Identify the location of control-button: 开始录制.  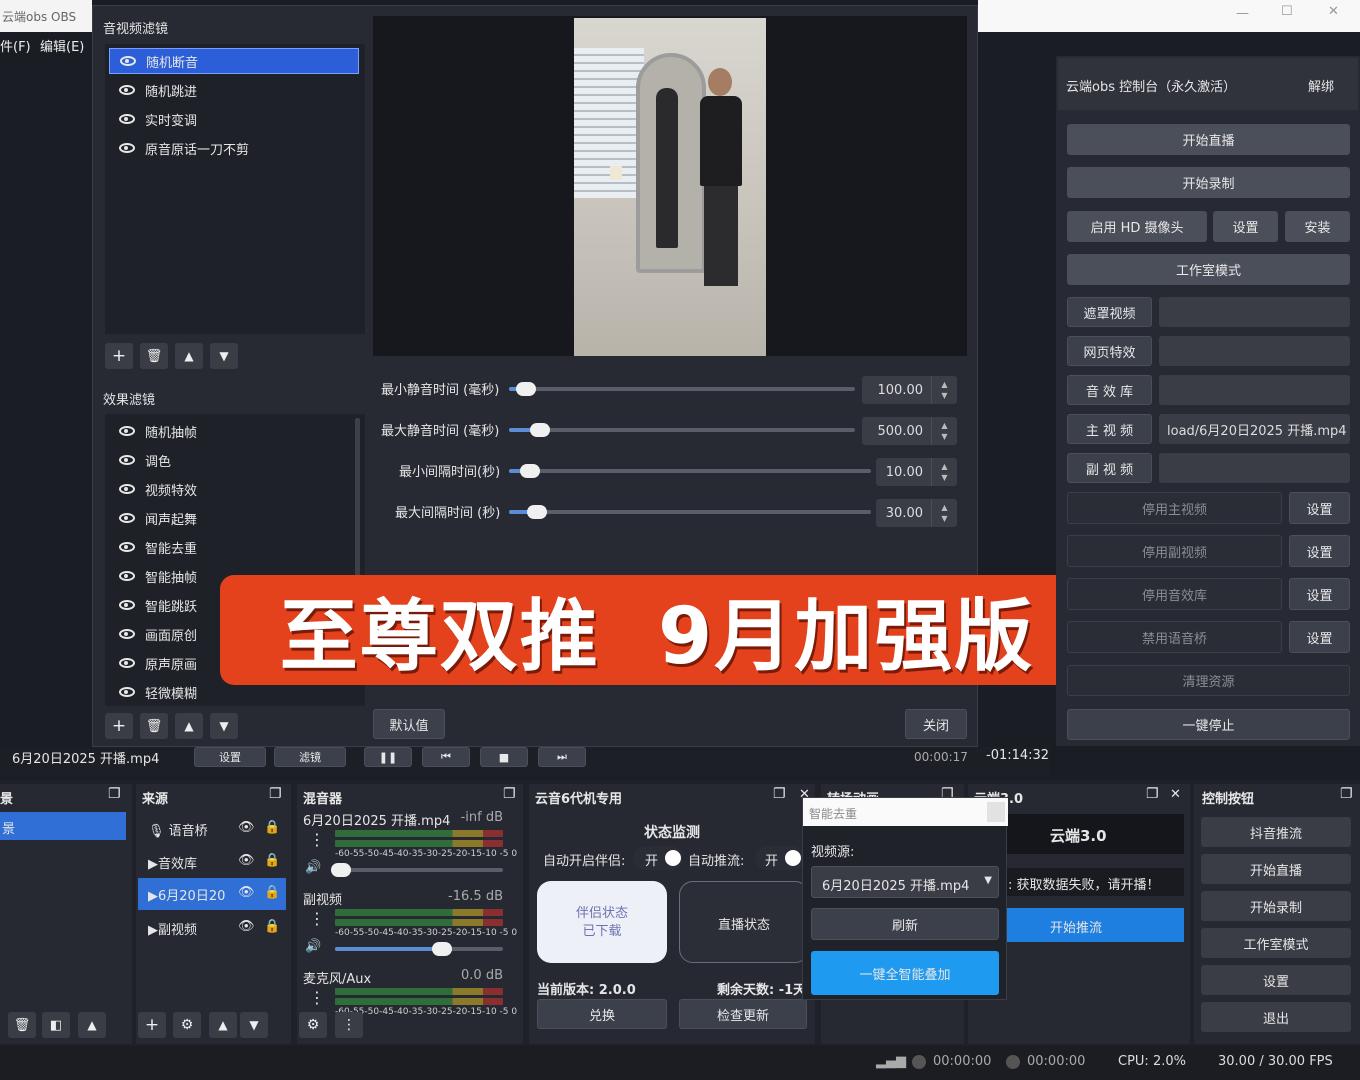
(1276, 906).